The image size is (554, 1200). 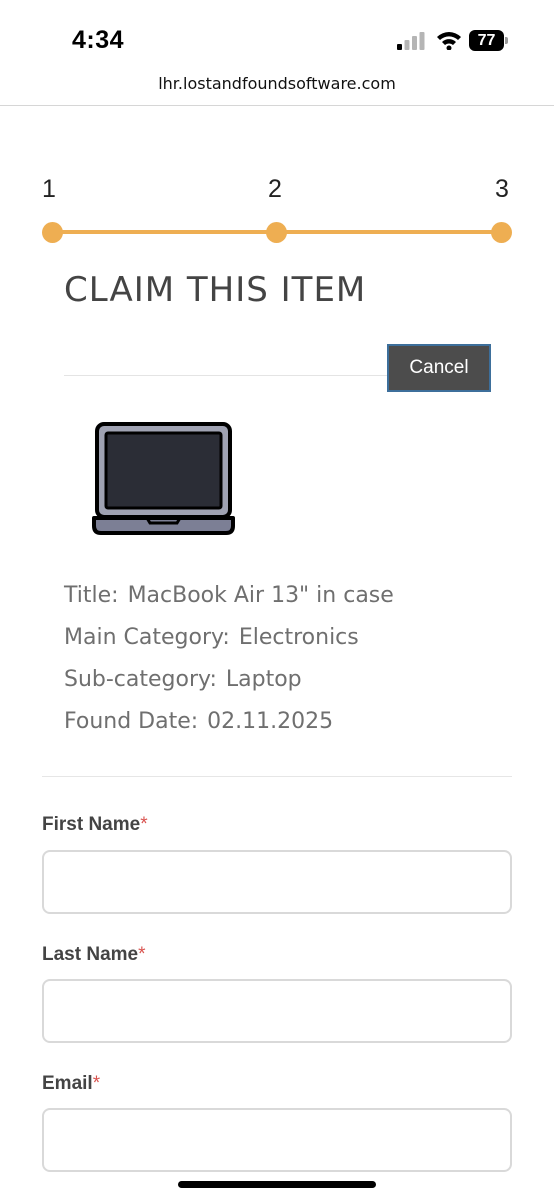 I want to click on last-name-label: Last Name*, so click(x=94, y=954).